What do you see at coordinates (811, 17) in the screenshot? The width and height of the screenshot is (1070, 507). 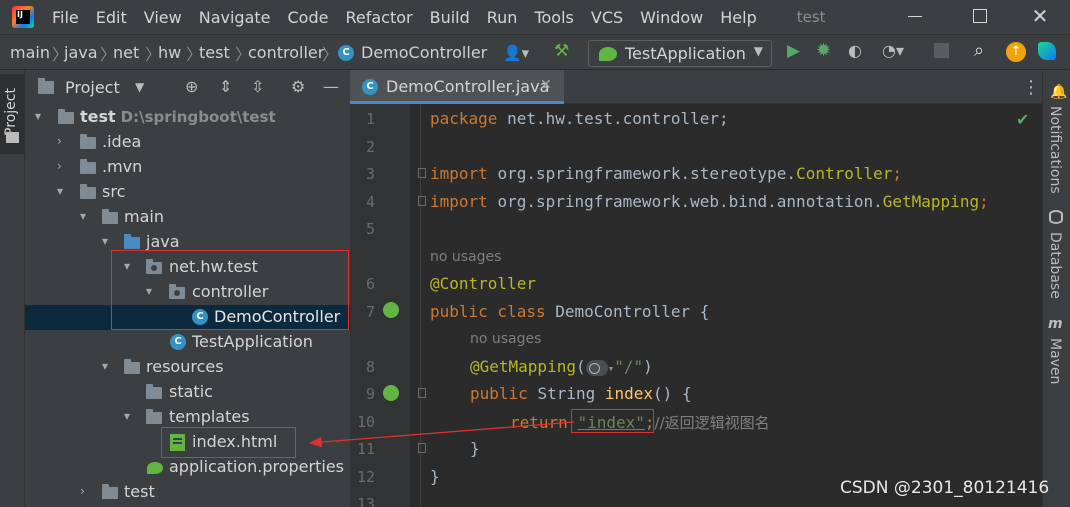 I see `window-title: test` at bounding box center [811, 17].